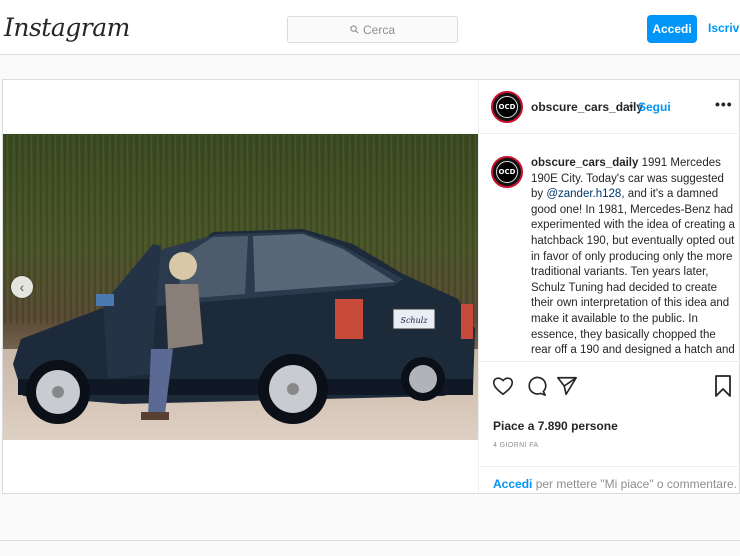  What do you see at coordinates (583, 194) in the screenshot?
I see `caption-mention: @zander.h128` at bounding box center [583, 194].